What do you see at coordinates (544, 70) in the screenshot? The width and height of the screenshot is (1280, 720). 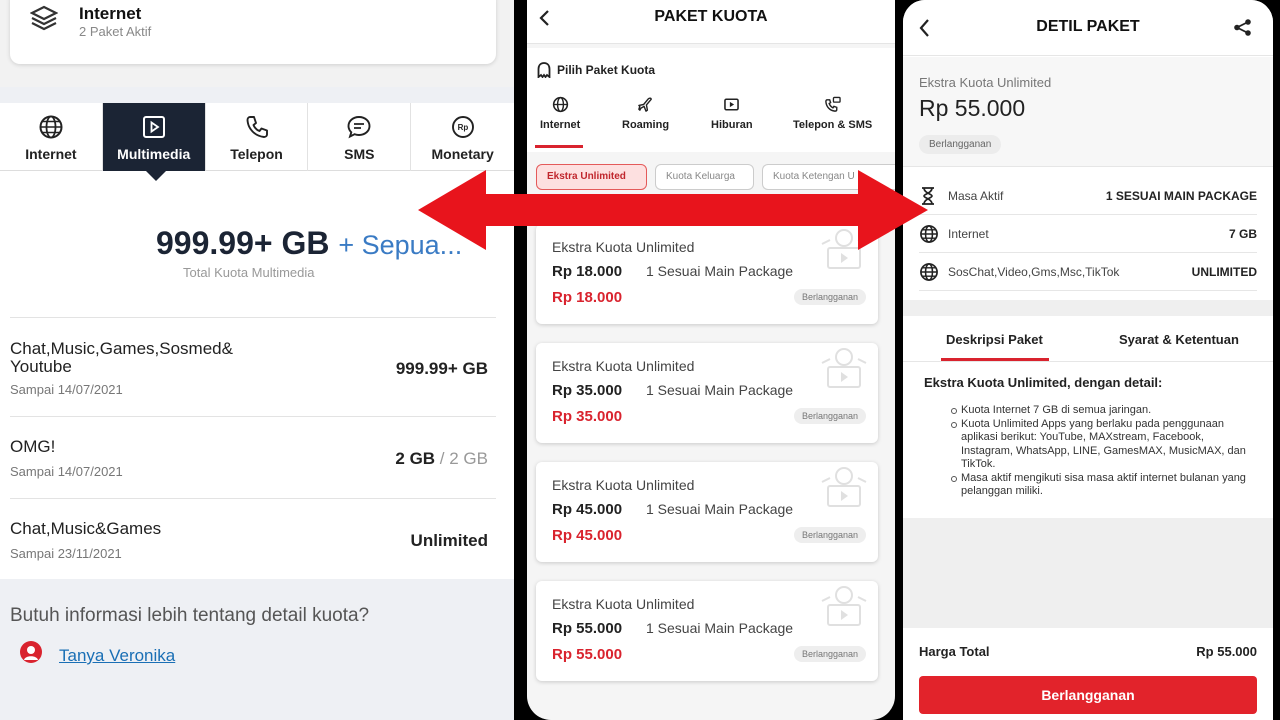 I see `ghost-icon` at bounding box center [544, 70].